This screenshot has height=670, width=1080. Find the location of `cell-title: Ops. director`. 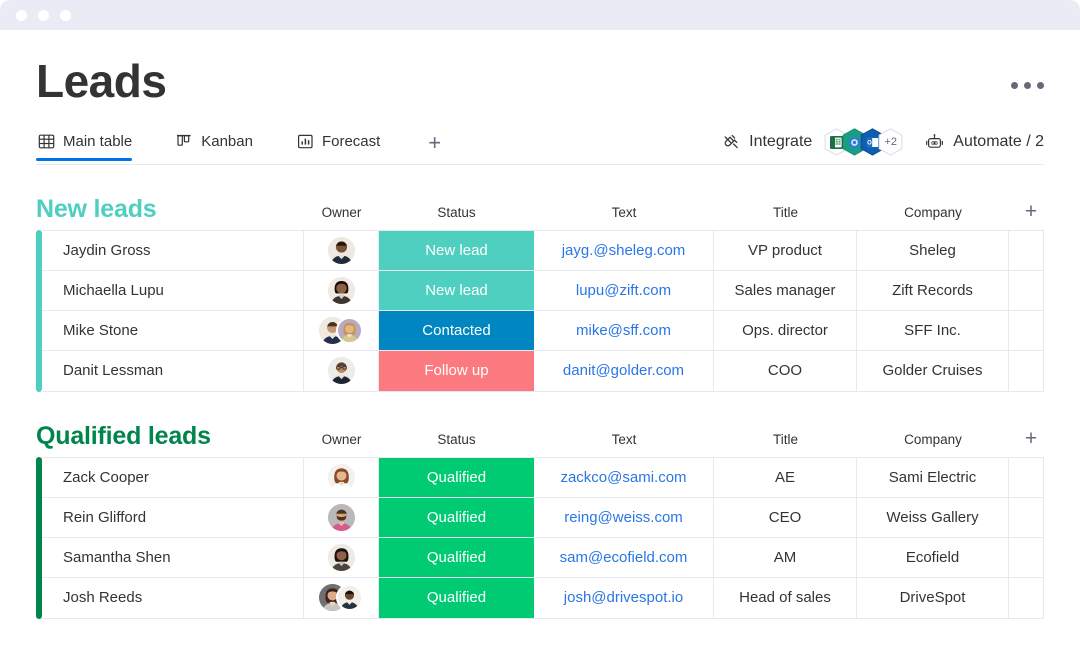

cell-title: Ops. director is located at coordinates (785, 330).